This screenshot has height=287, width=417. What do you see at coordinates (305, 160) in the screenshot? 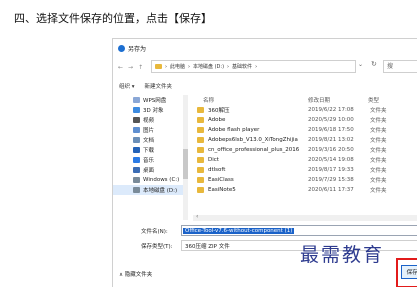
I see `list-item: Dict 2020/5/14 19:08 文件夹` at bounding box center [305, 160].